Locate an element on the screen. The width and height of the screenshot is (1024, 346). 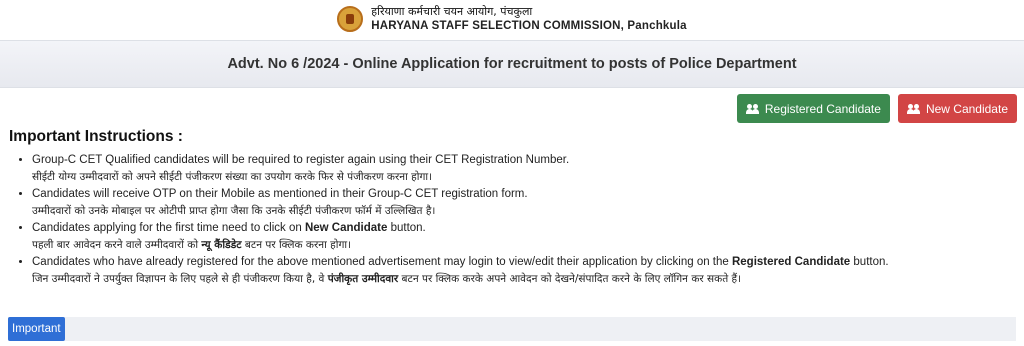
new-candidate-button: New Candidate is located at coordinates (957, 108).